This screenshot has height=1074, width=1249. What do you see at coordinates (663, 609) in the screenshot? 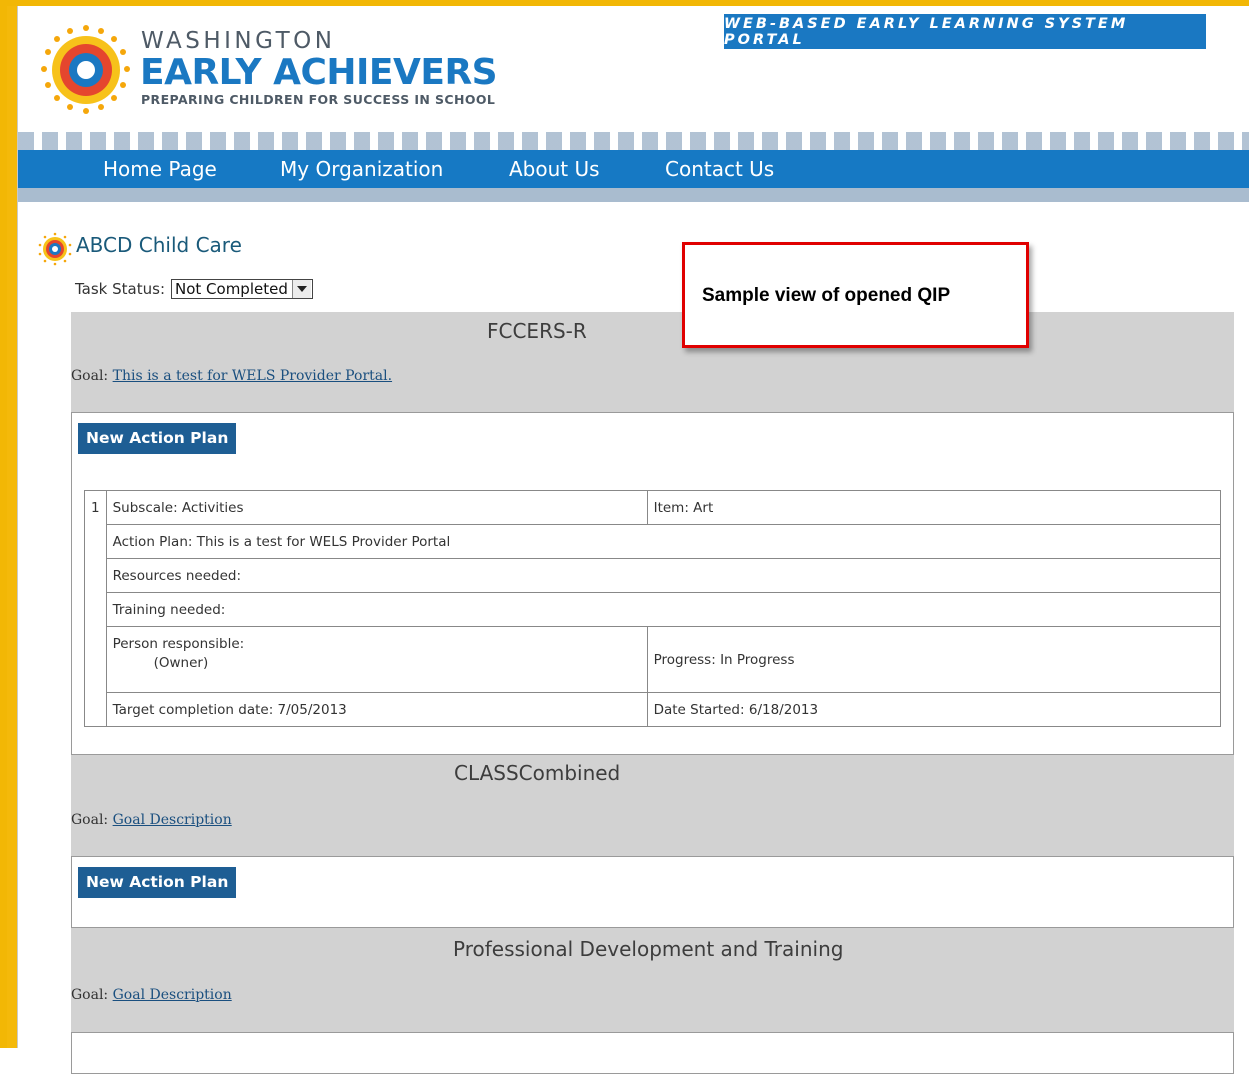
I see `training-cell: Training needed:` at bounding box center [663, 609].